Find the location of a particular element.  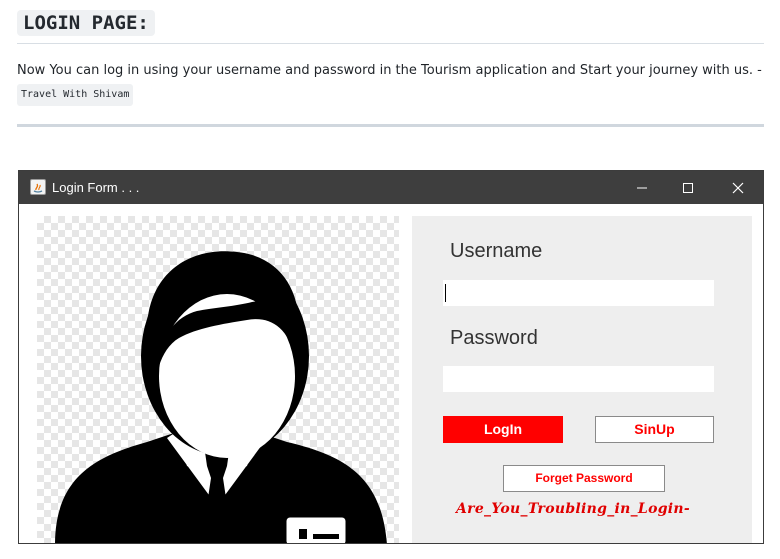

close-button is located at coordinates (738, 187).